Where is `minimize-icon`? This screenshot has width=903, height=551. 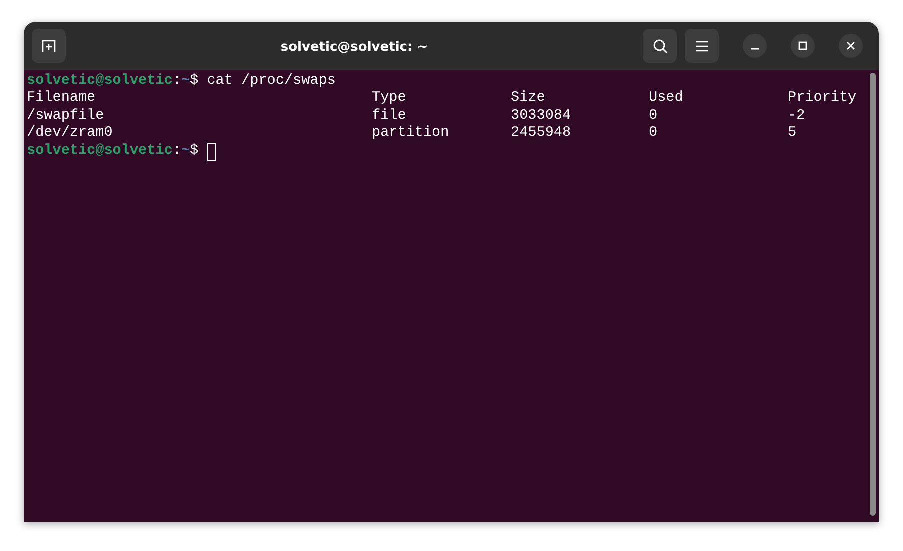
minimize-icon is located at coordinates (755, 49).